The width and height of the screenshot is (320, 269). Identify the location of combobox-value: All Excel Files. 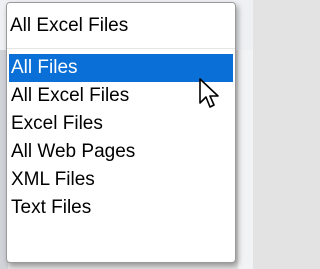
(69, 25).